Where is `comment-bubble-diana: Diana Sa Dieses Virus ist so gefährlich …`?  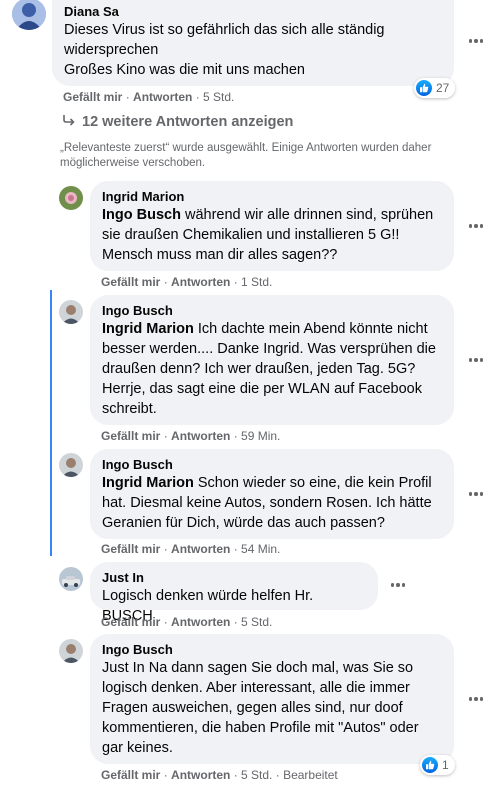 comment-bubble-diana: Diana Sa Dieses Virus ist so gefährlich … is located at coordinates (253, 43).